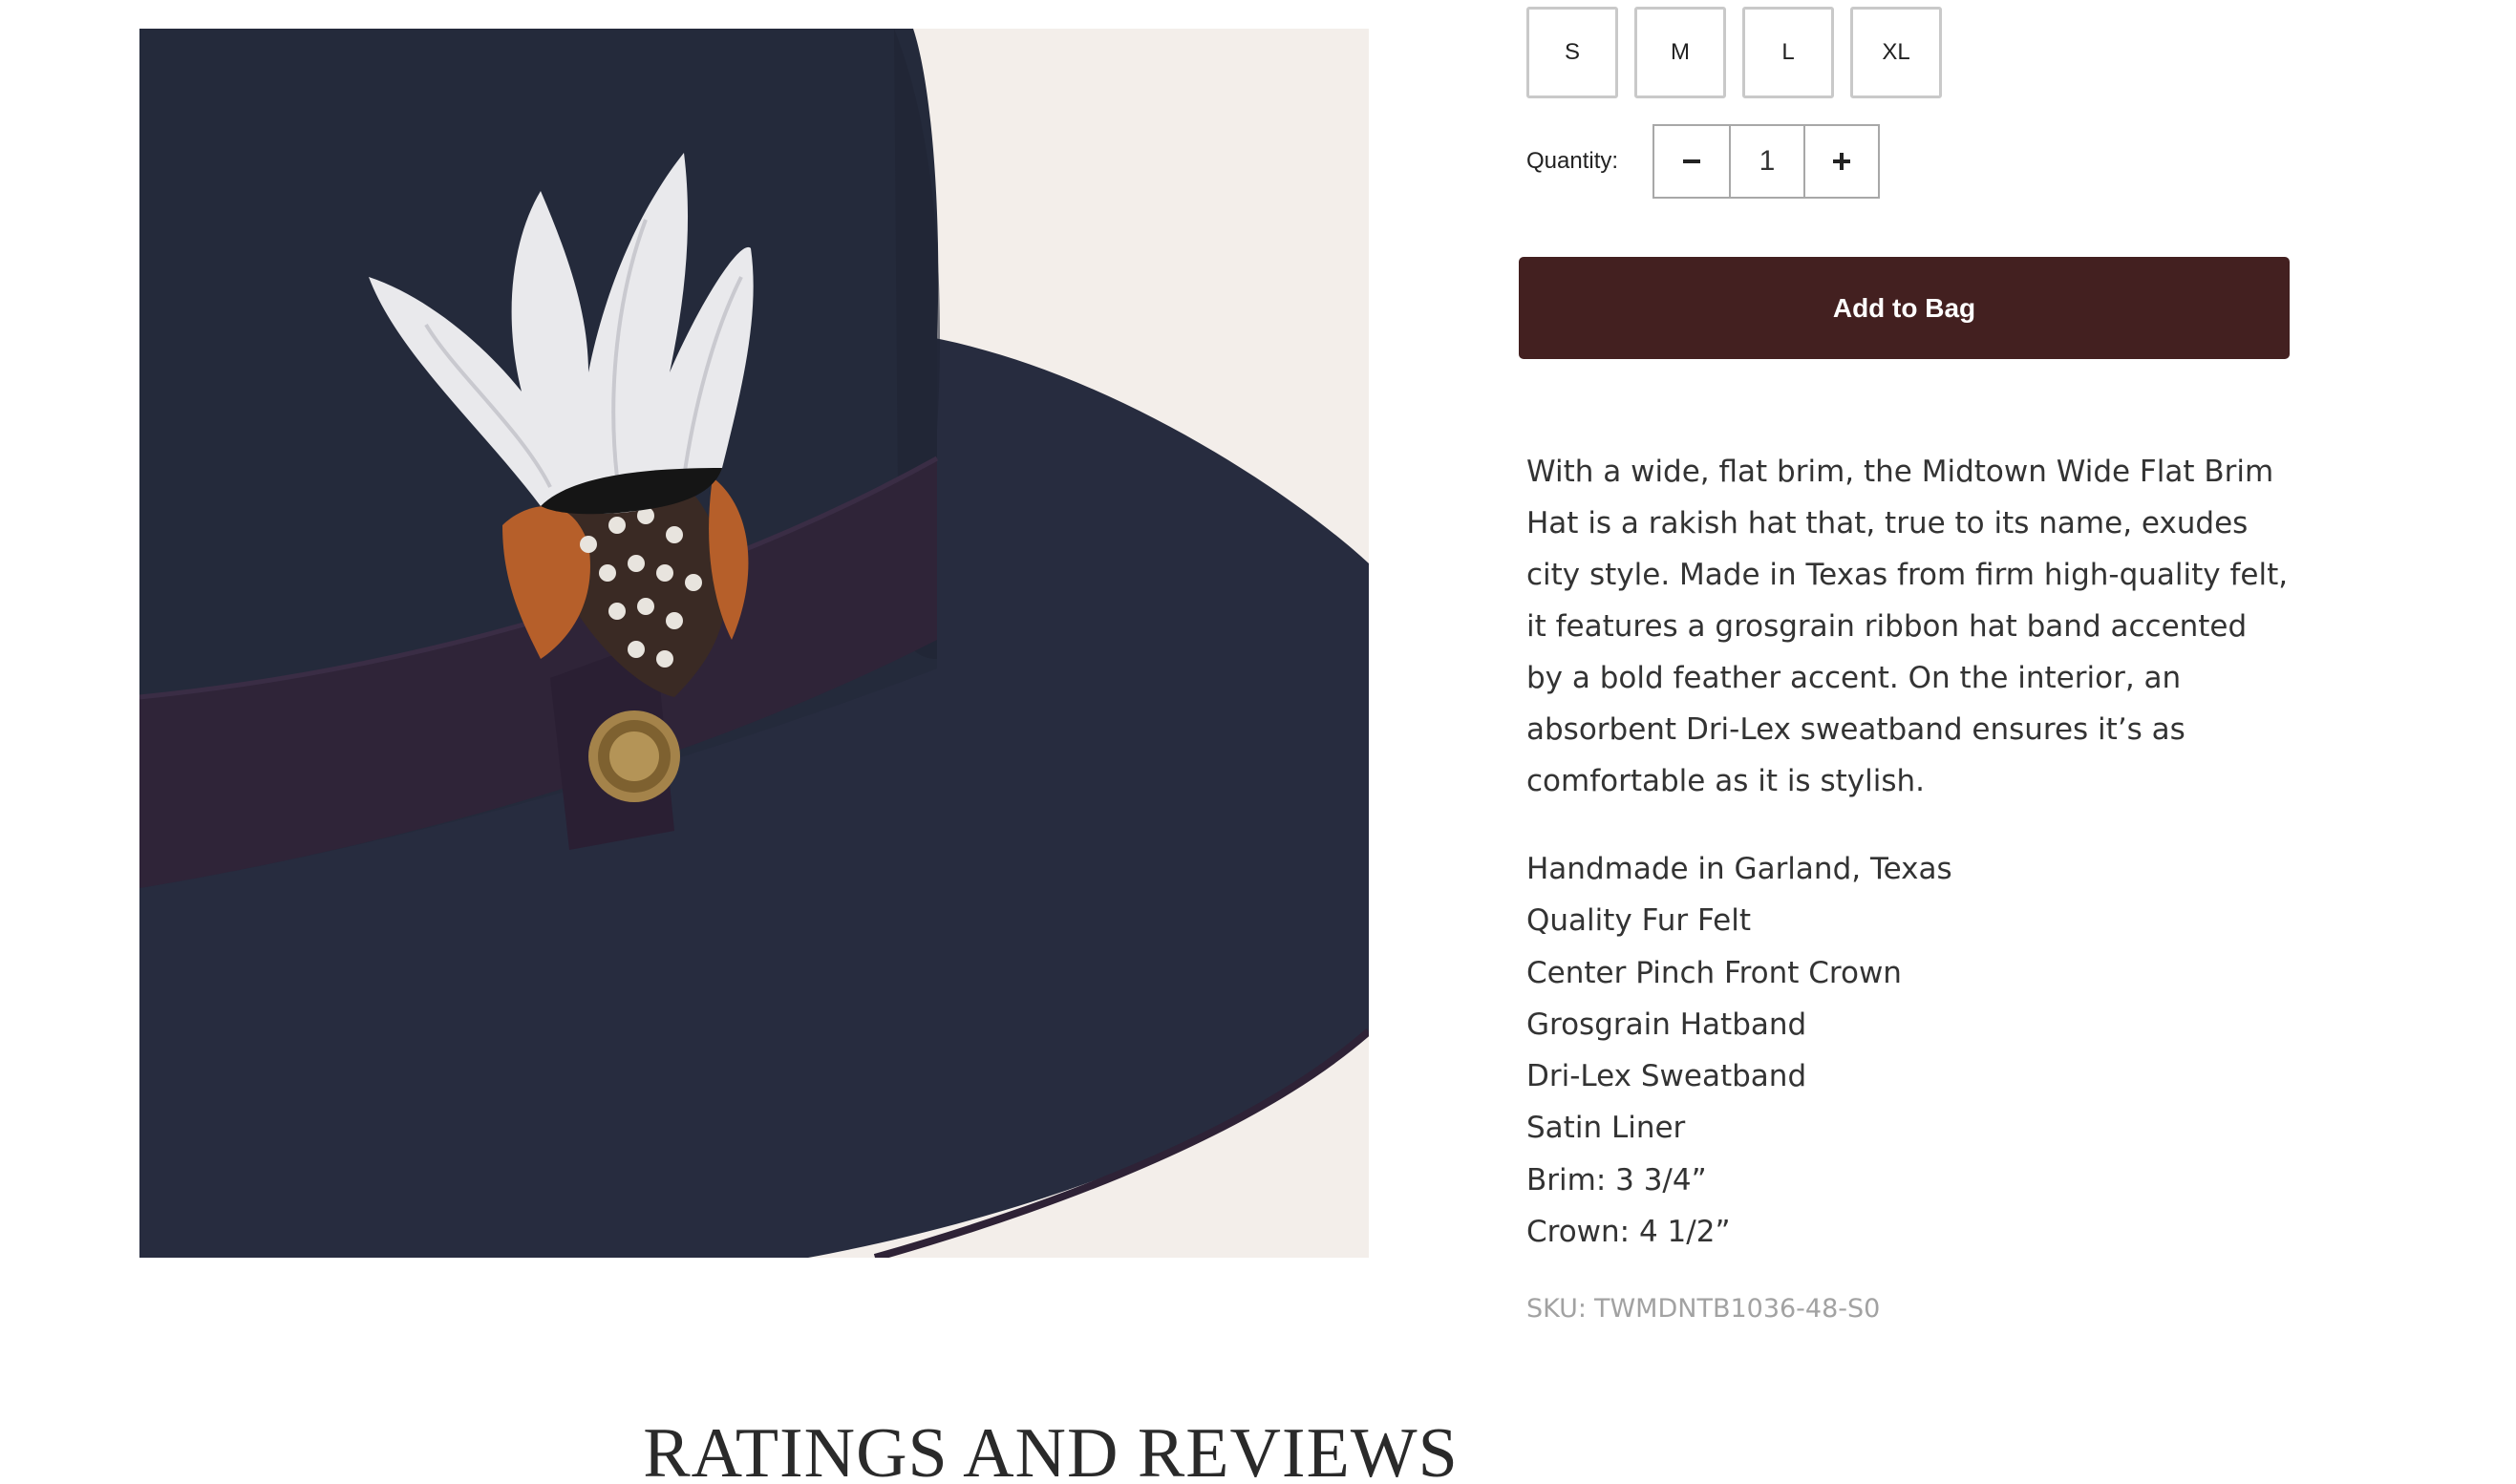  Describe the element at coordinates (1734, 53) in the screenshot. I see `size-selector: S M L XL` at that location.